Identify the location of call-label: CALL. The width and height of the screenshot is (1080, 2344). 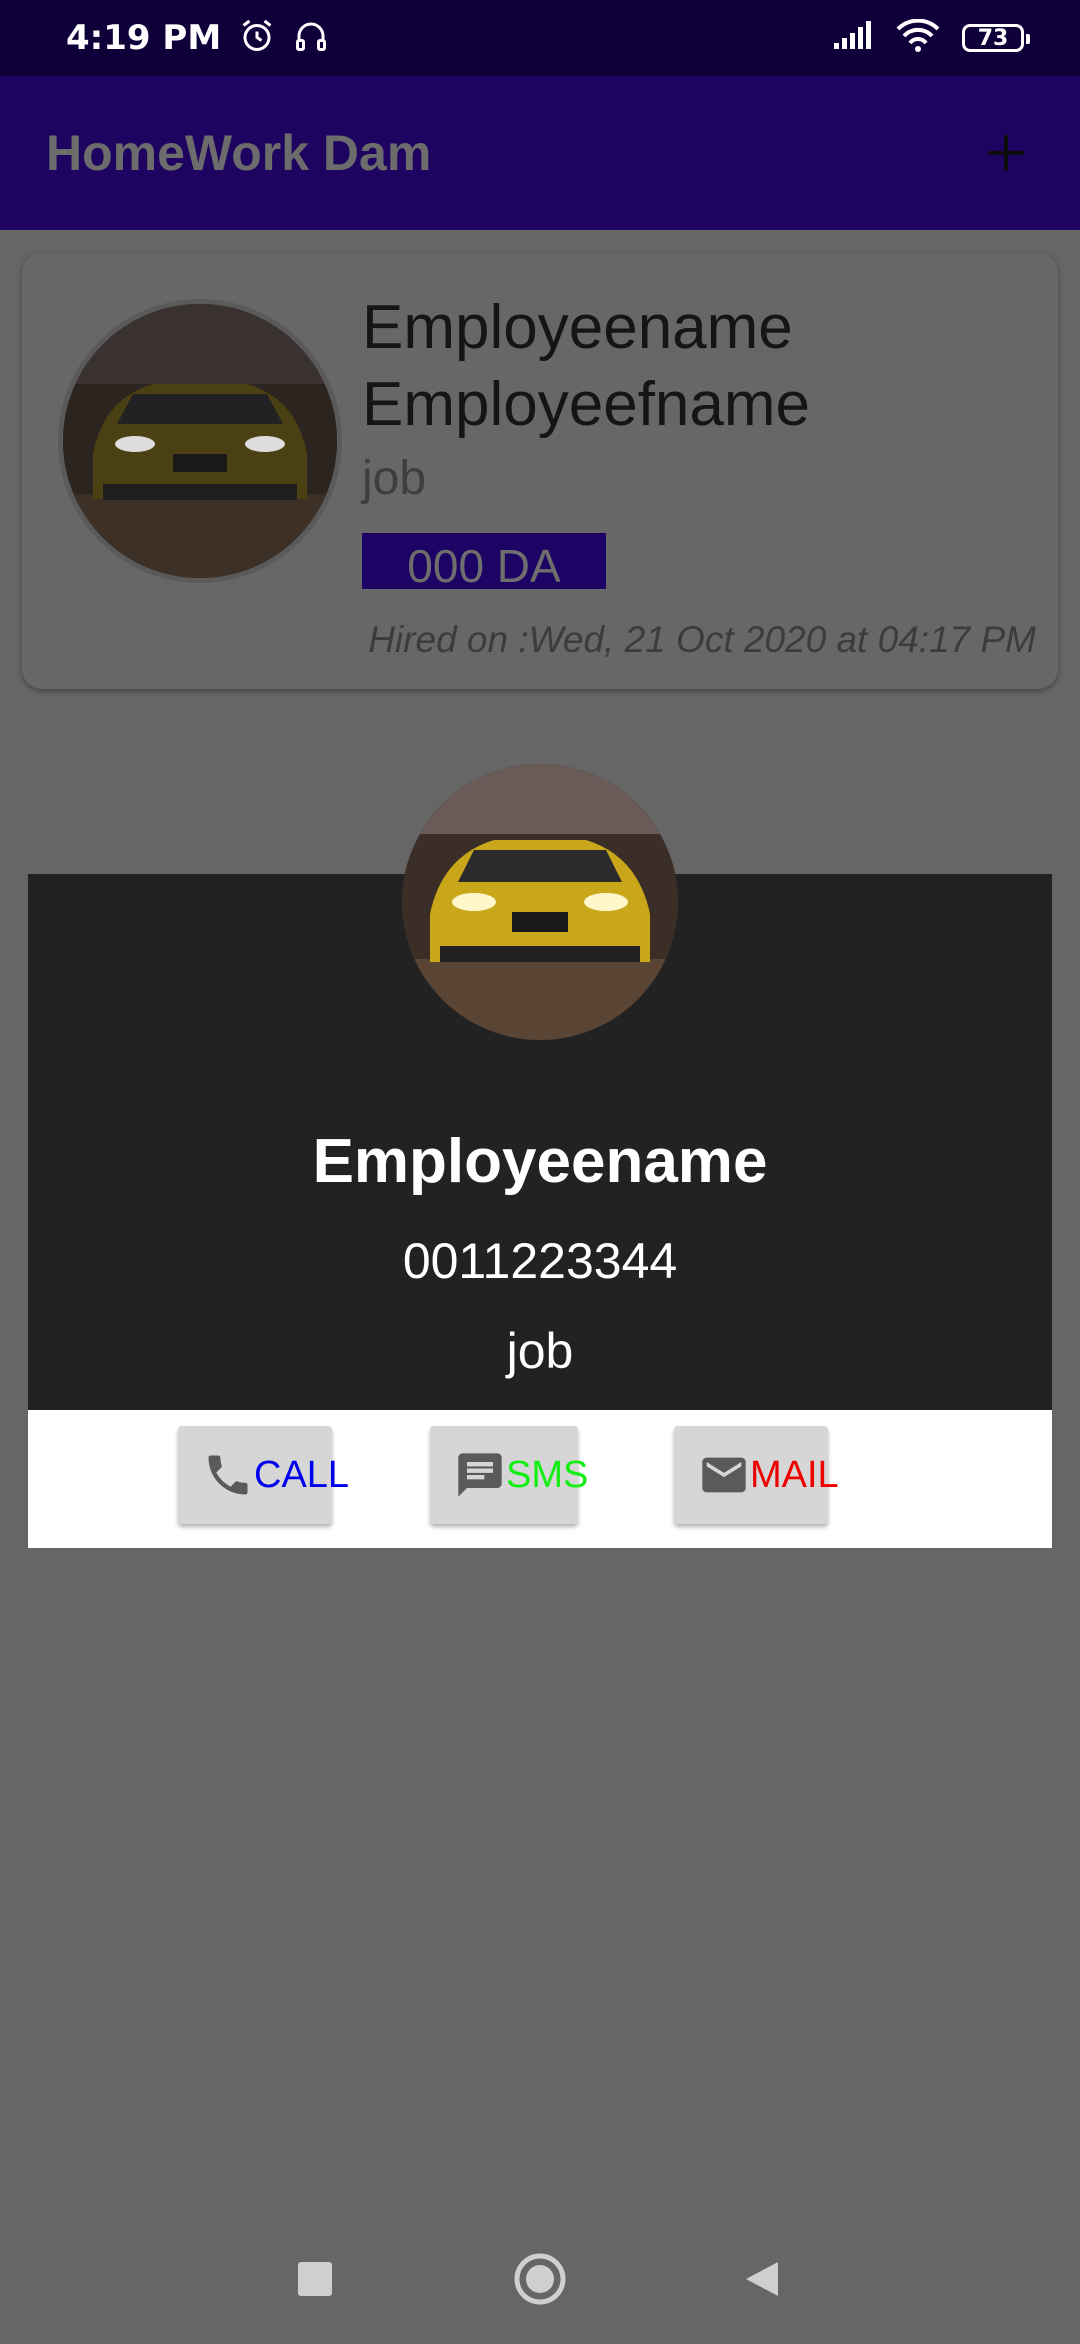
(302, 1474).